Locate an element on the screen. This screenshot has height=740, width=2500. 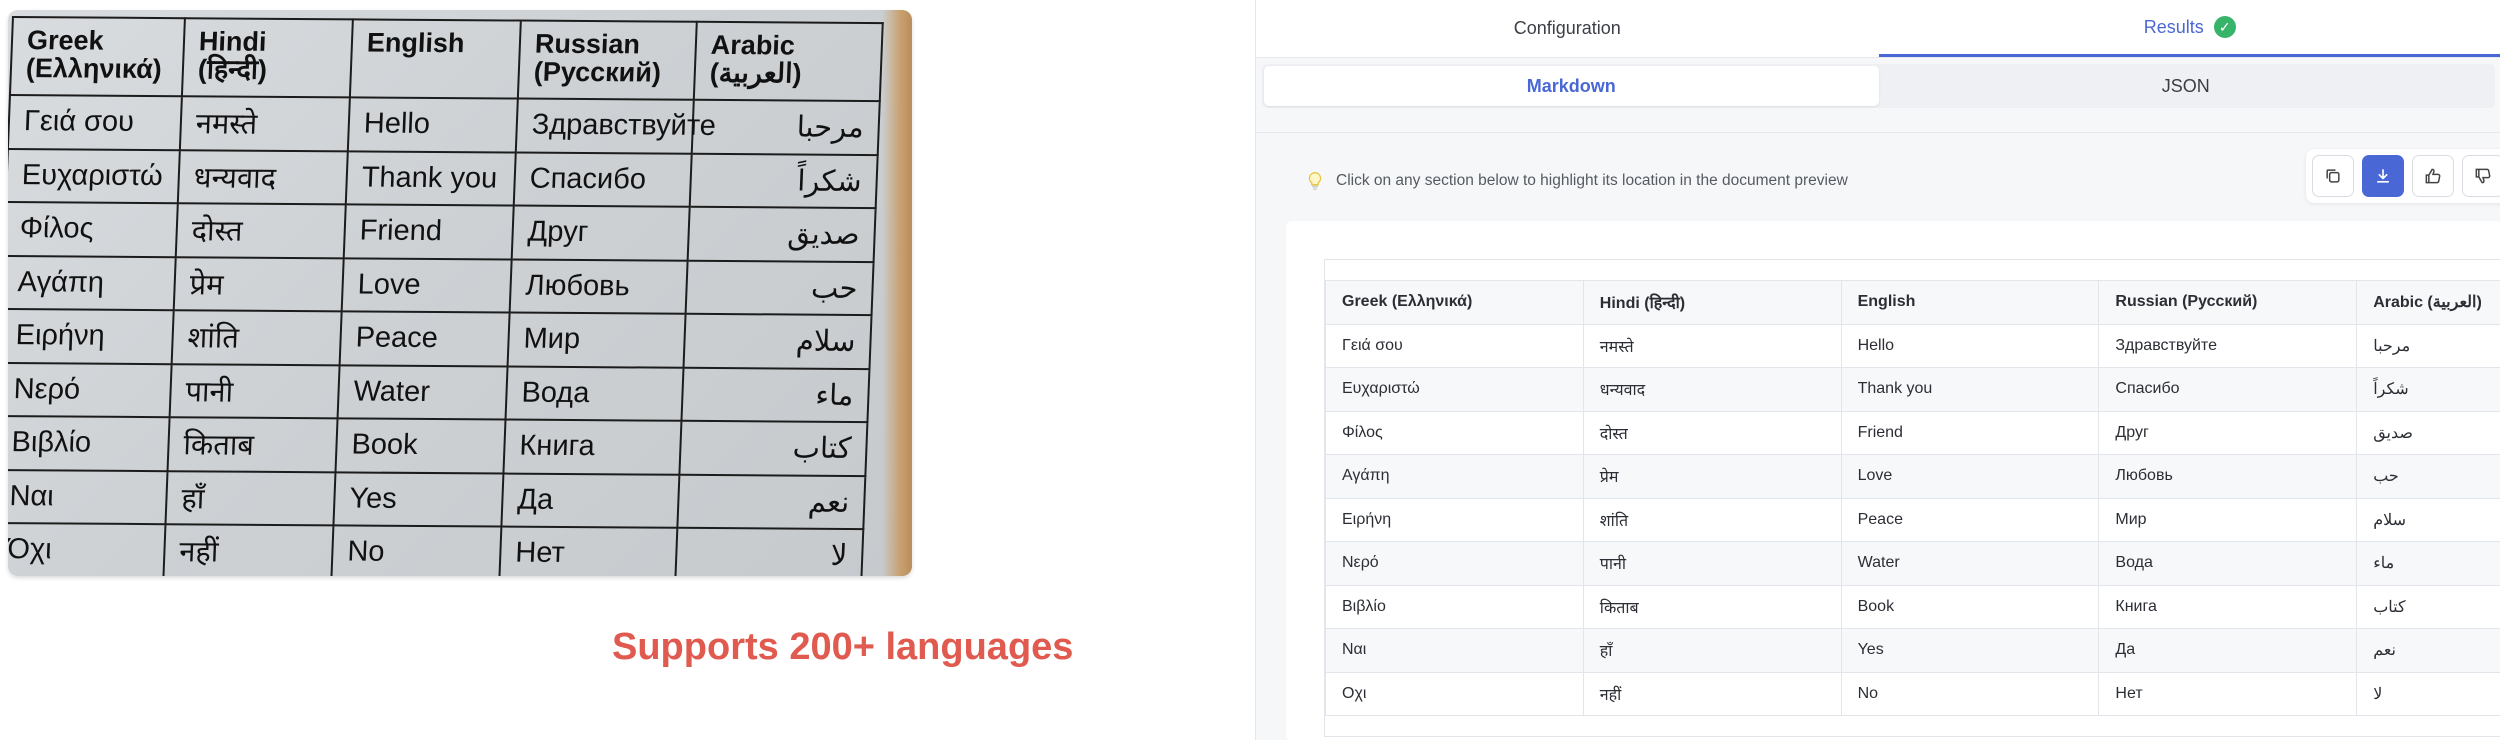
table-cell: Γειά σου is located at coordinates (1454, 345).